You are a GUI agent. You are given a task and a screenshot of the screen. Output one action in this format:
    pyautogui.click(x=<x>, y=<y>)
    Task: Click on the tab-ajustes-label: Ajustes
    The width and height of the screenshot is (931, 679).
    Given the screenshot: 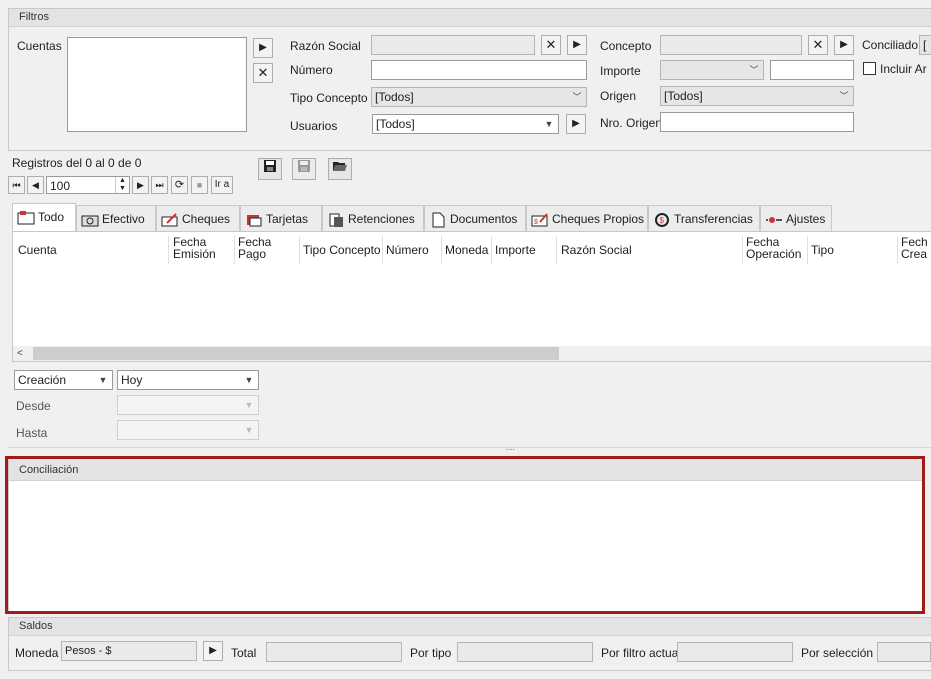 What is the action you would take?
    pyautogui.click(x=806, y=219)
    